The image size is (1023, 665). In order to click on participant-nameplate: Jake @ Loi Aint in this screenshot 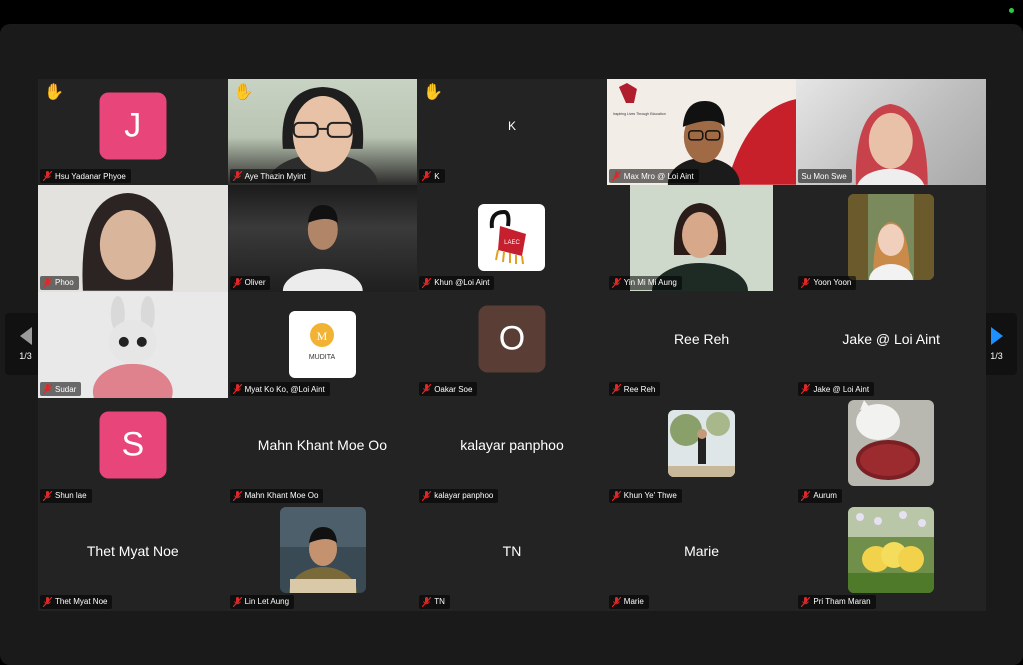, I will do `click(836, 389)`.